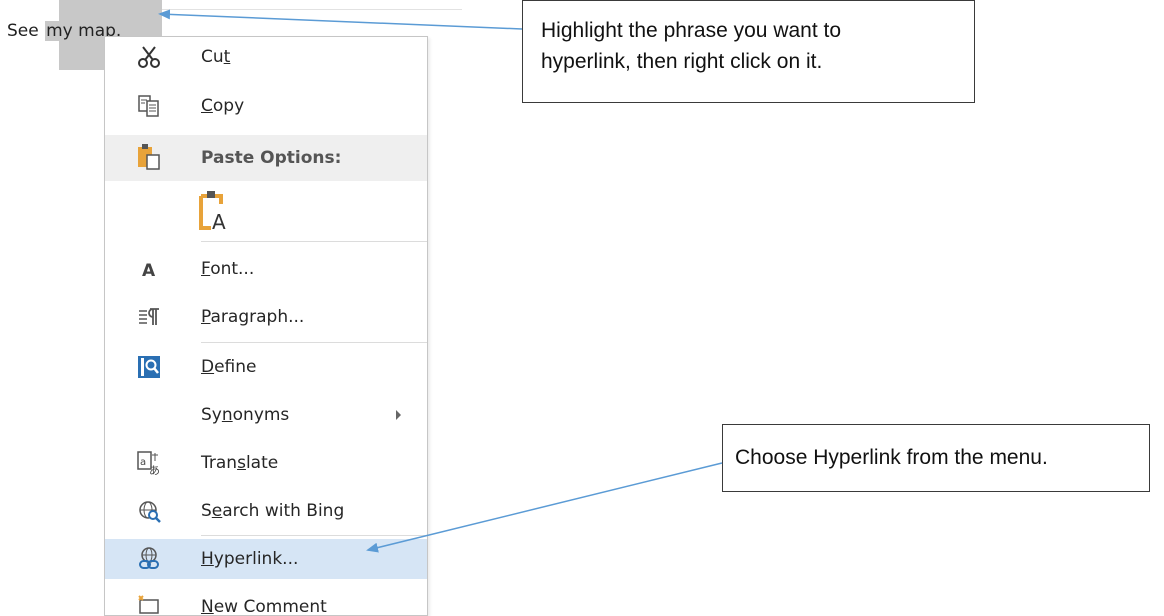 This screenshot has width=1164, height=616. What do you see at coordinates (340, 19) in the screenshot?
I see `arrow-to-selection` at bounding box center [340, 19].